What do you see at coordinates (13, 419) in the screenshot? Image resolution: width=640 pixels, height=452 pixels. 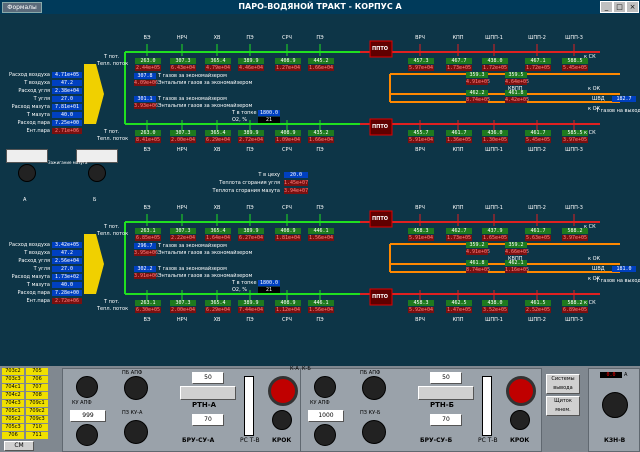 I see `unit-cell: 705c2` at bounding box center [13, 419].